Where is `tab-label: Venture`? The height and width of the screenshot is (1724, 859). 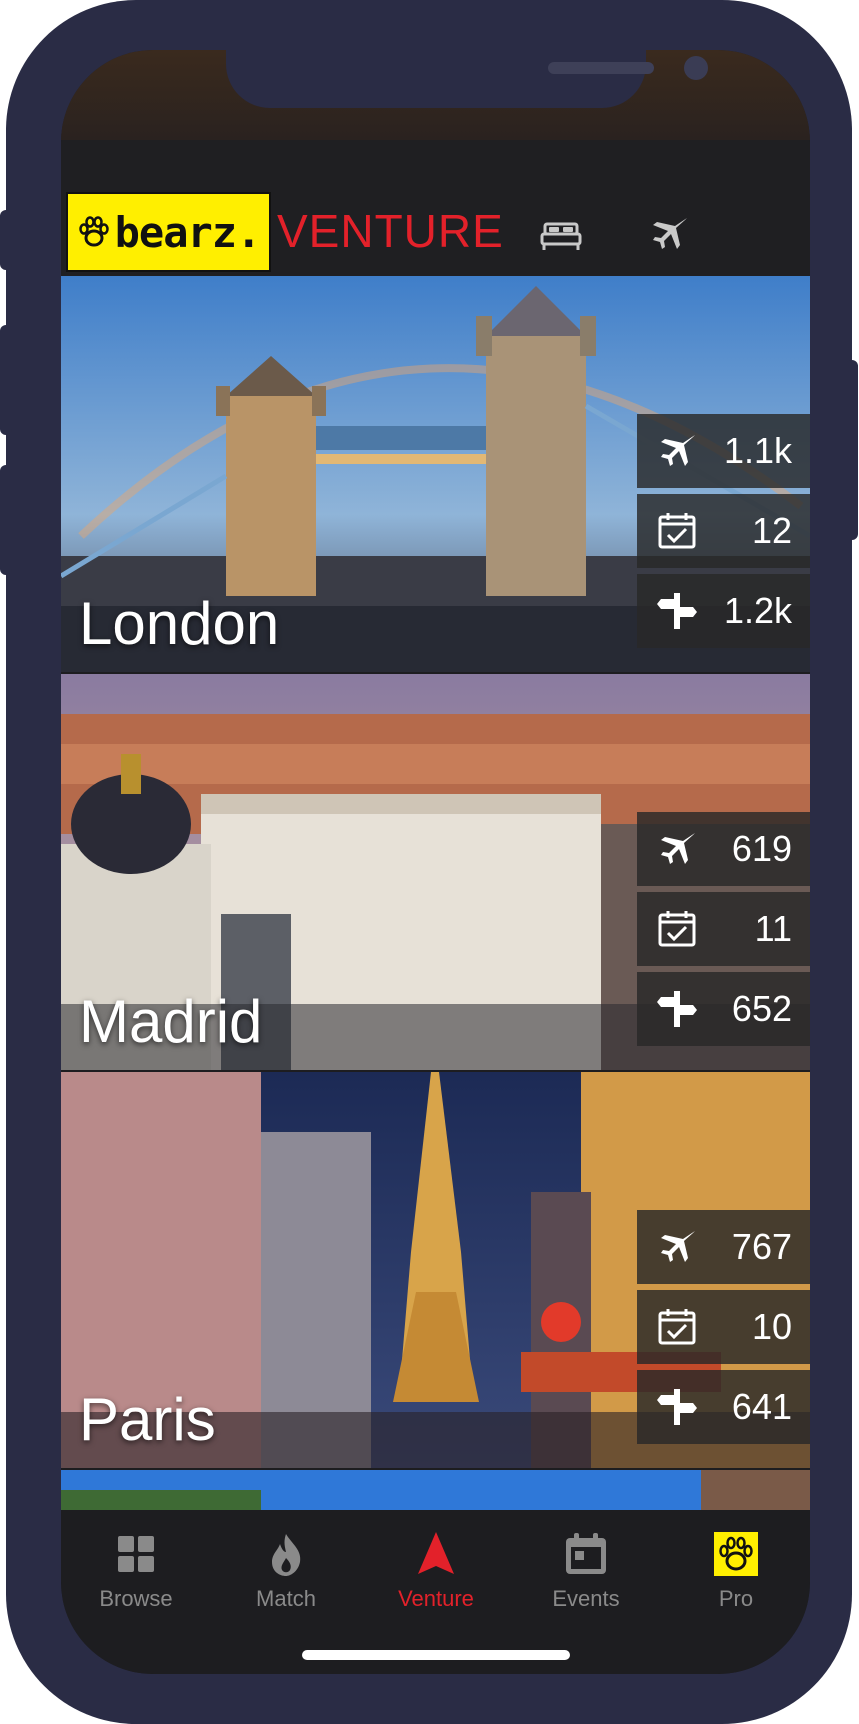 tab-label: Venture is located at coordinates (436, 1598).